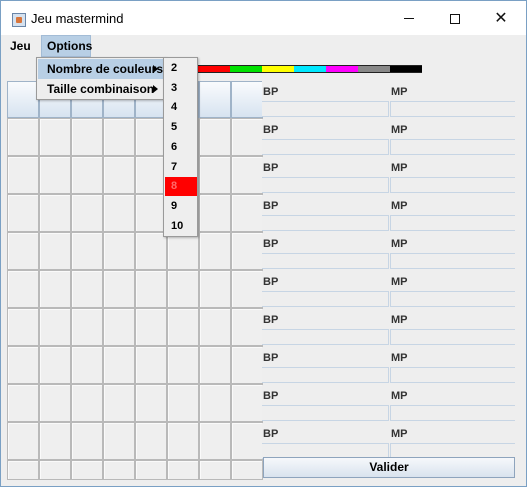  Describe the element at coordinates (181, 127) in the screenshot. I see `submenu-item-5: 5` at that location.